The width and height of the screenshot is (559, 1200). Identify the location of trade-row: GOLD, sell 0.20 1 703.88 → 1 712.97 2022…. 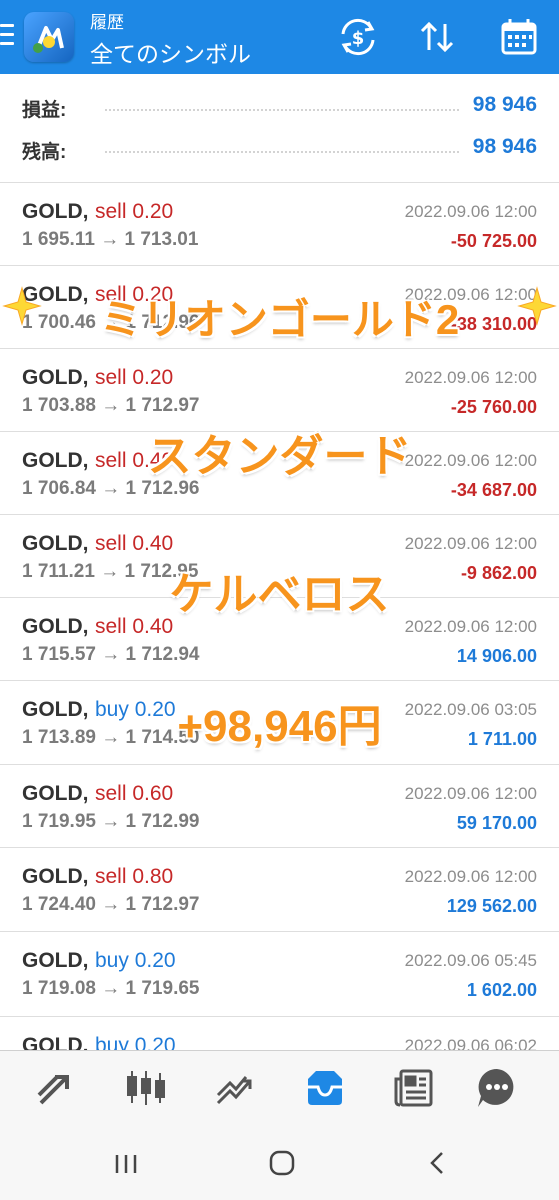
(279, 389).